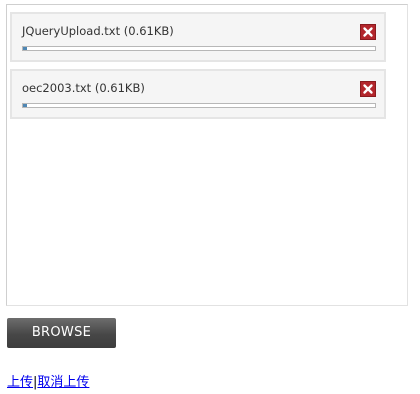 The height and width of the screenshot is (394, 420). Describe the element at coordinates (61, 333) in the screenshot. I see `browse-button: BROWSE` at that location.